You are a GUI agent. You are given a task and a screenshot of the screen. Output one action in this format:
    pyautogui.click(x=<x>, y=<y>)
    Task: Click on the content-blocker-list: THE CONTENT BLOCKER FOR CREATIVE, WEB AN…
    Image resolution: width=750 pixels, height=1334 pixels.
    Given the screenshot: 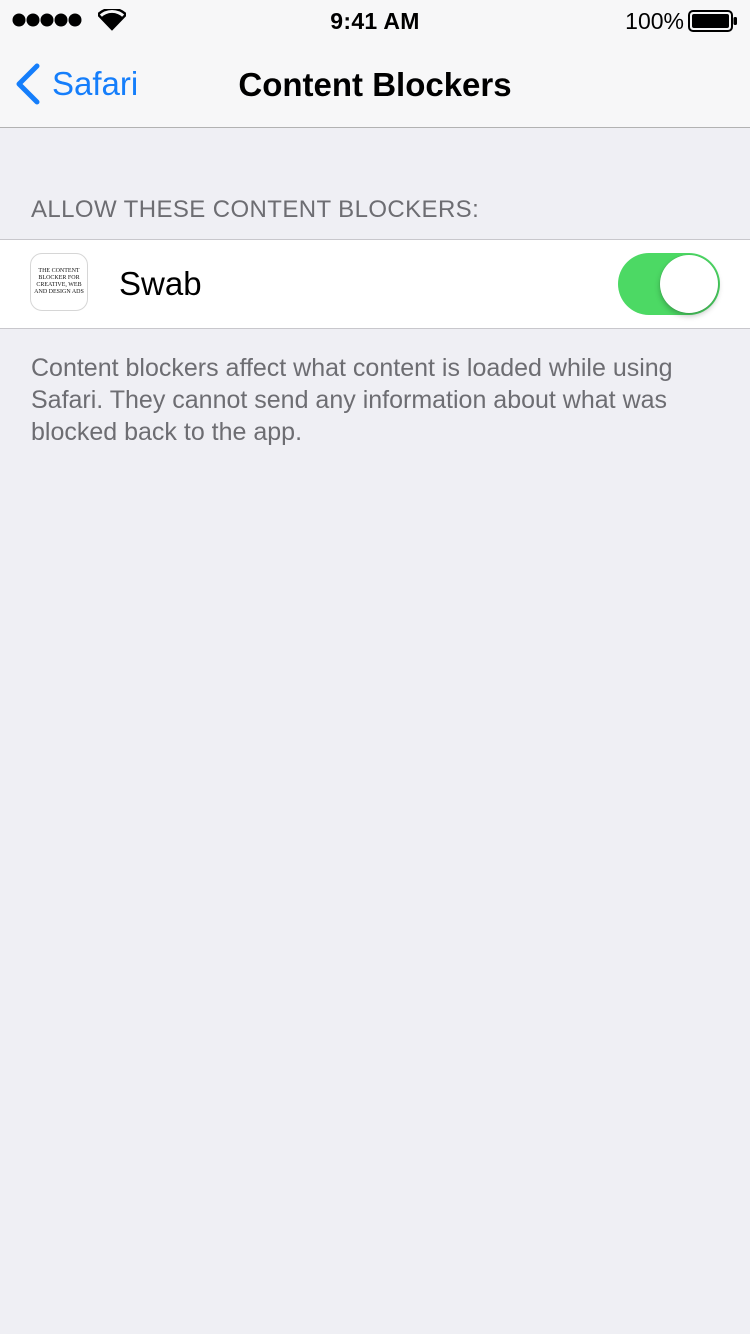 What is the action you would take?
    pyautogui.click(x=375, y=284)
    